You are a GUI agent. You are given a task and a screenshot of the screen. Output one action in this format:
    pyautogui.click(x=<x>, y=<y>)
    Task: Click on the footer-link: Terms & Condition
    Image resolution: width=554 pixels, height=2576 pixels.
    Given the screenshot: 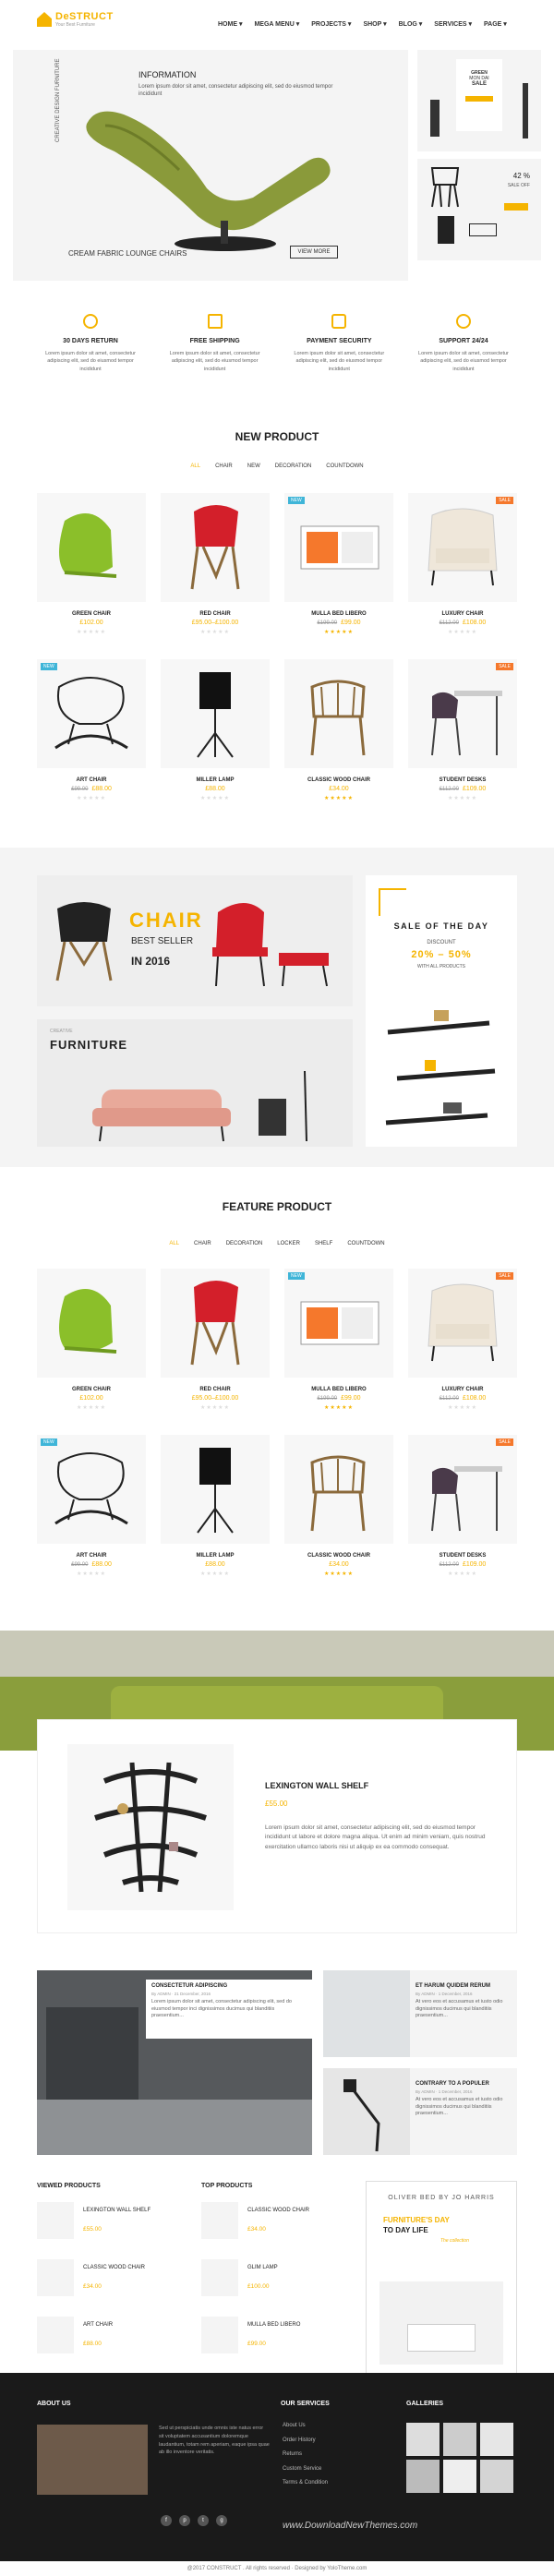 What is the action you would take?
    pyautogui.click(x=305, y=2483)
    